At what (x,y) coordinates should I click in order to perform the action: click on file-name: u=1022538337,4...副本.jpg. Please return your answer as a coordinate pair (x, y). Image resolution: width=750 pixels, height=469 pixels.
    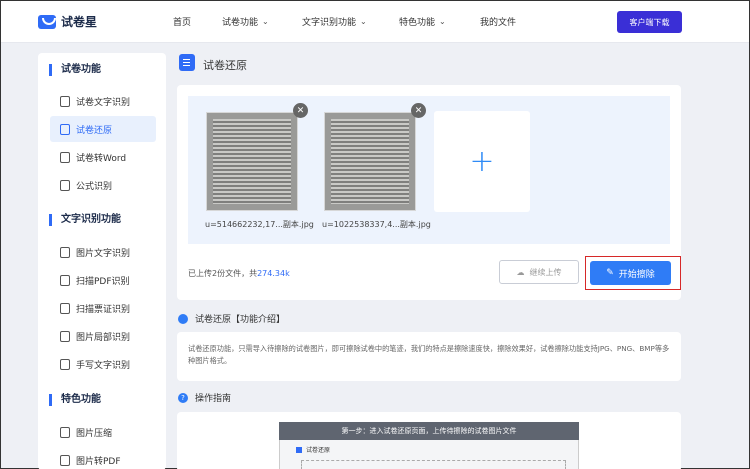
    Looking at the image, I should click on (376, 224).